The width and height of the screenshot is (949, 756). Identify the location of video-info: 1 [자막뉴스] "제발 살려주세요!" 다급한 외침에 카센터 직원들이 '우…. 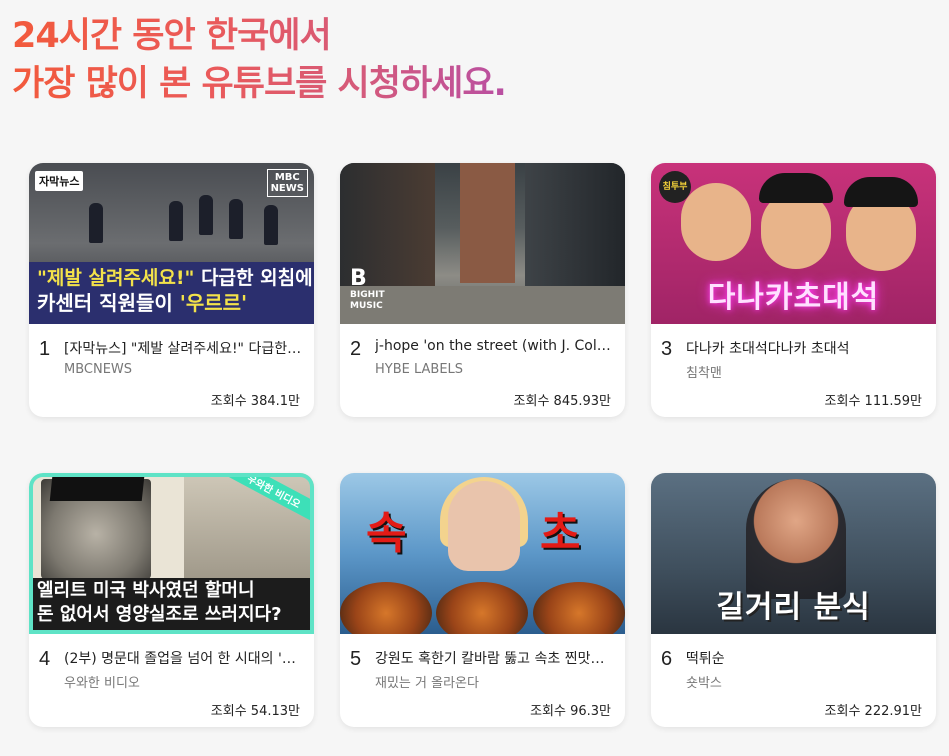
(171, 370).